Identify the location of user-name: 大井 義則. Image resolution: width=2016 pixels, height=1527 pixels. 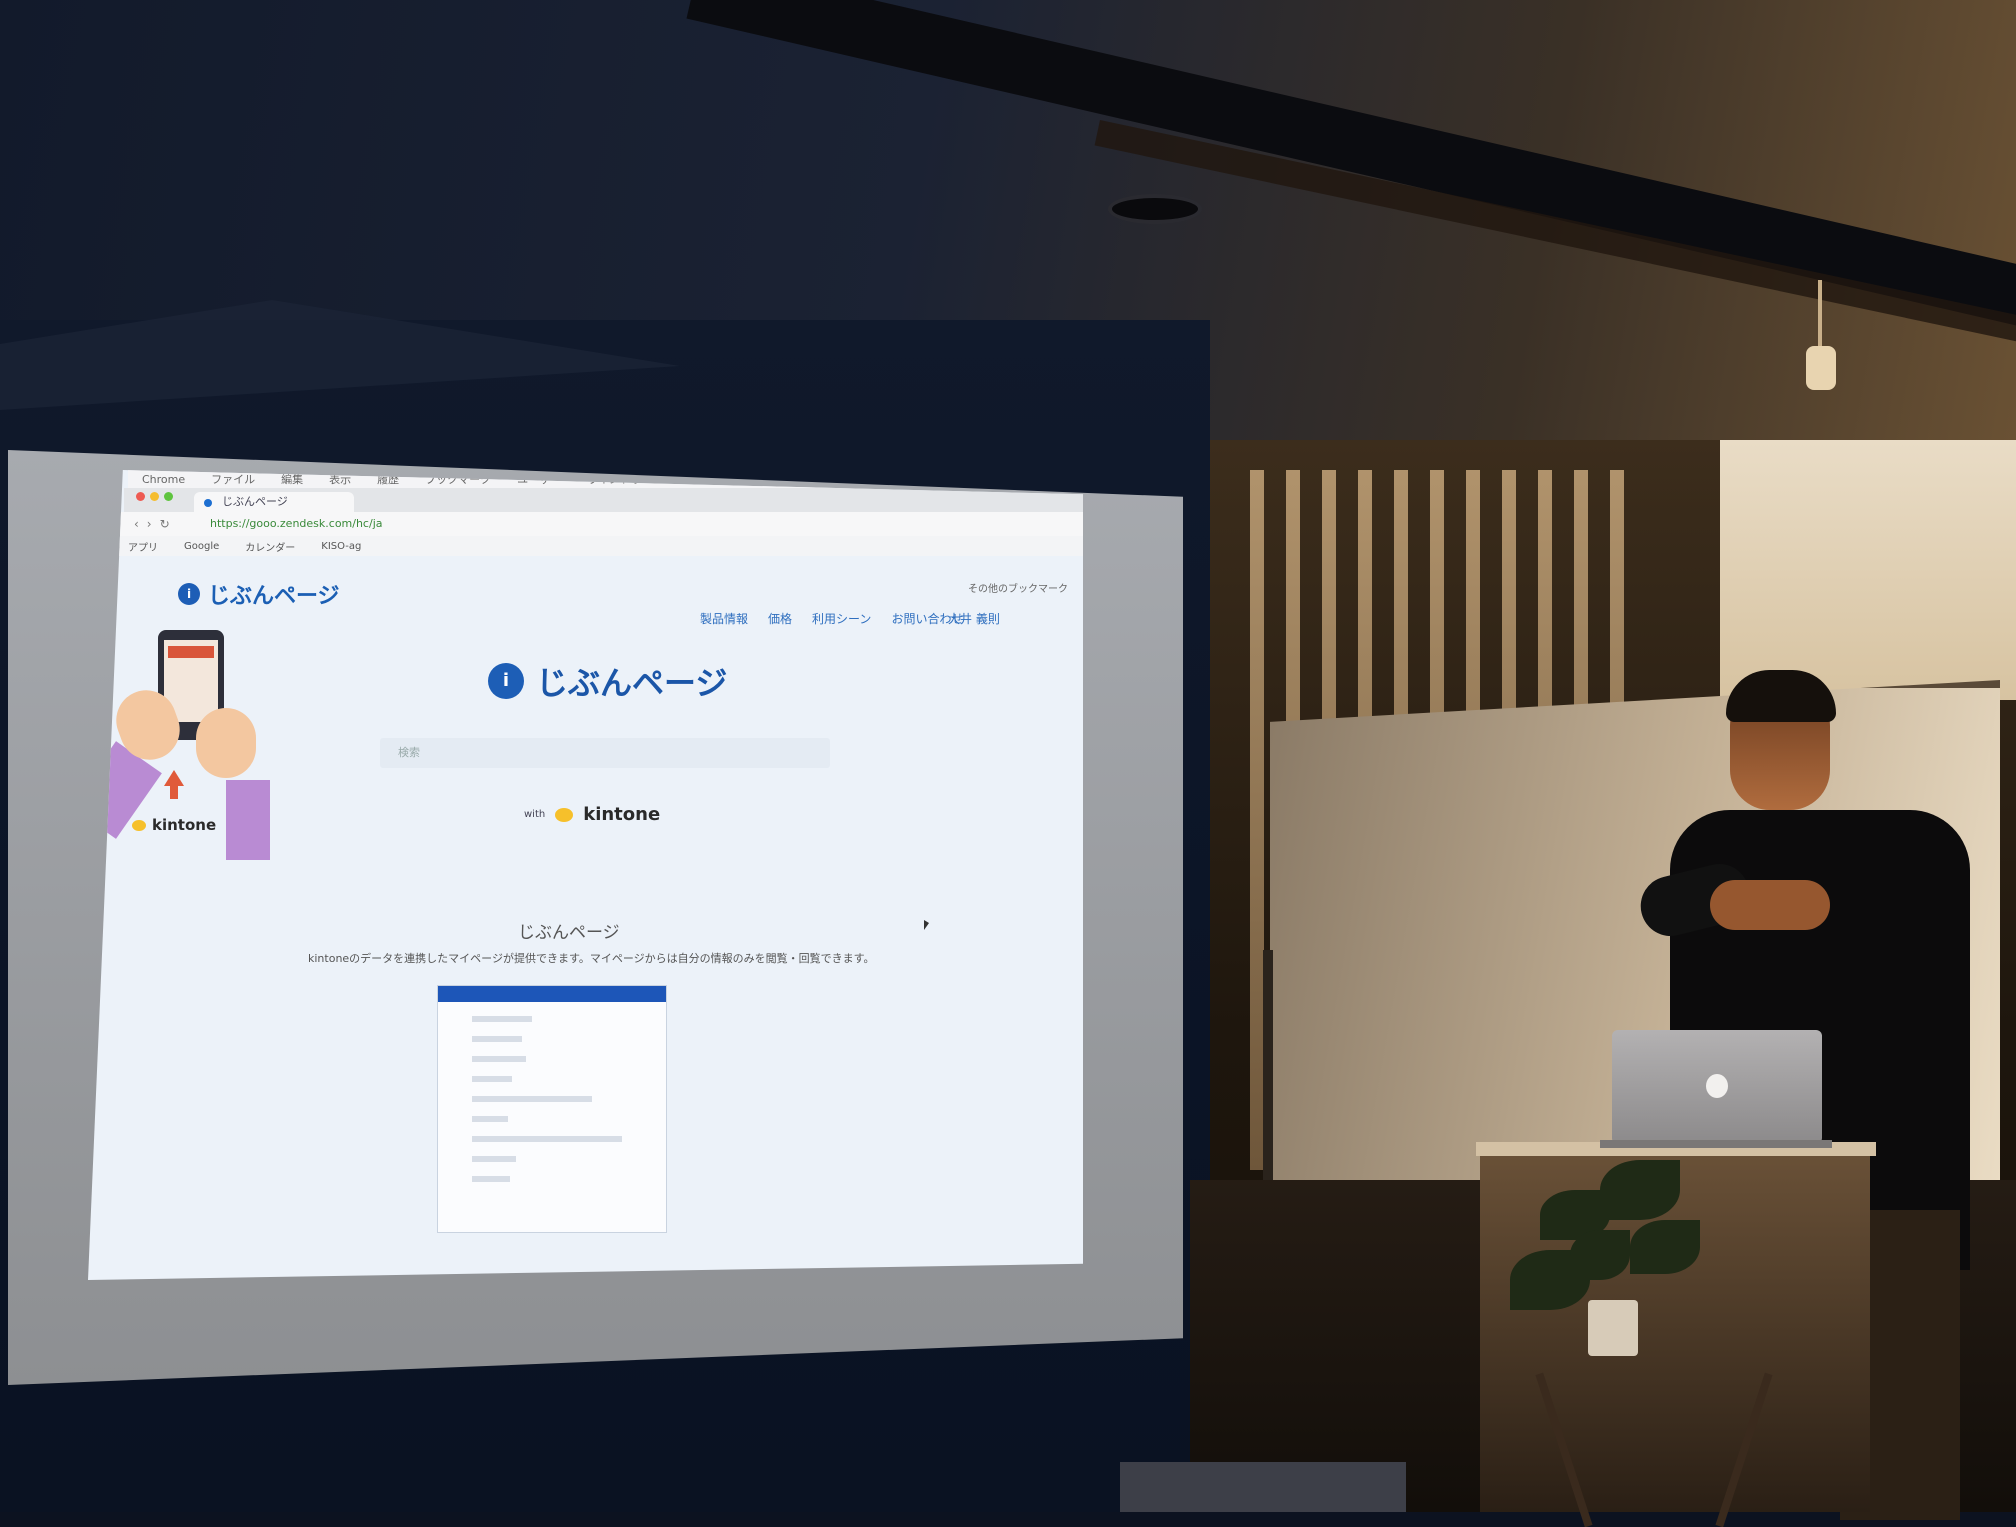
(974, 619).